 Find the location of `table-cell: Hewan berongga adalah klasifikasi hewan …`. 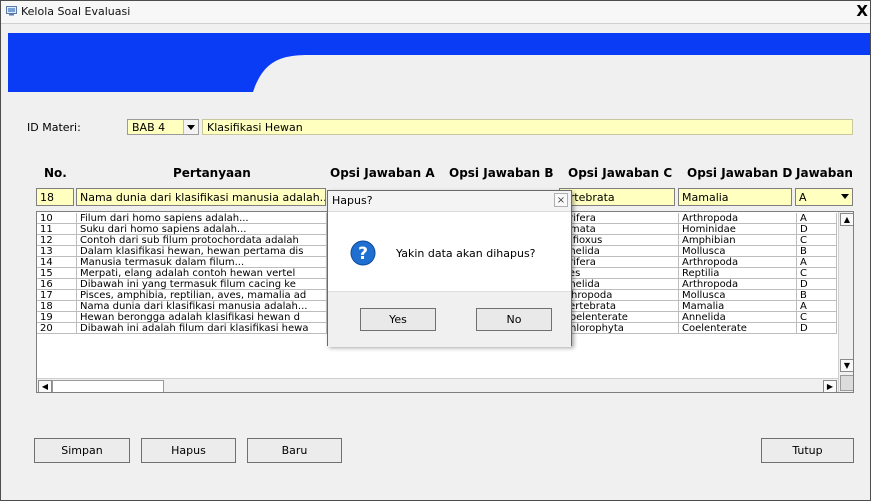

table-cell: Hewan berongga adalah klasifikasi hewan … is located at coordinates (202, 317).